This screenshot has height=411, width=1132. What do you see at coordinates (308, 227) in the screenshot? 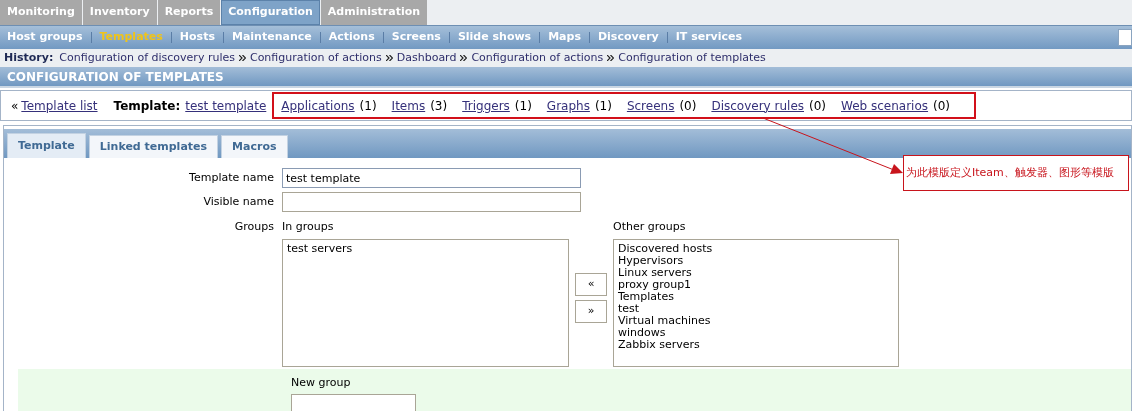
I see `list-label: In groups` at bounding box center [308, 227].